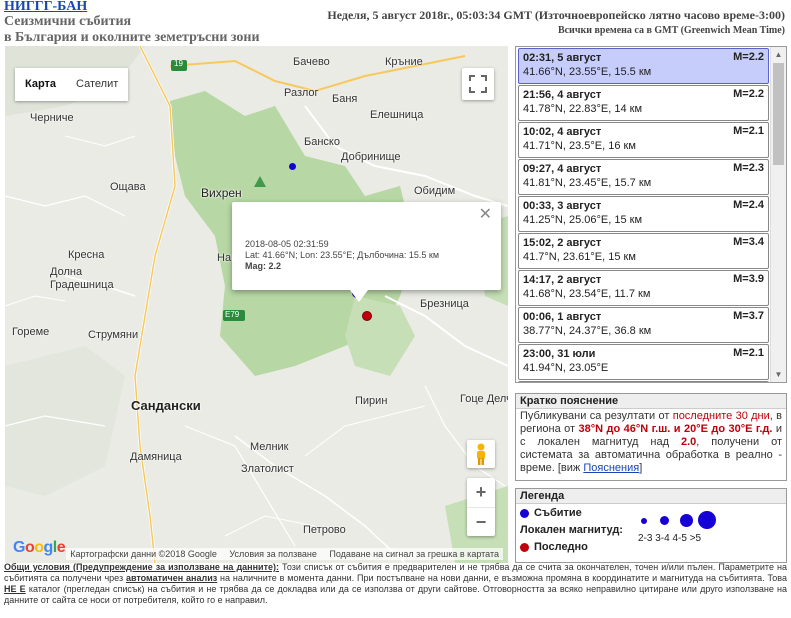 This screenshot has width=791, height=618. Describe the element at coordinates (561, 547) in the screenshot. I see `legend-latest-label: Последно` at that location.